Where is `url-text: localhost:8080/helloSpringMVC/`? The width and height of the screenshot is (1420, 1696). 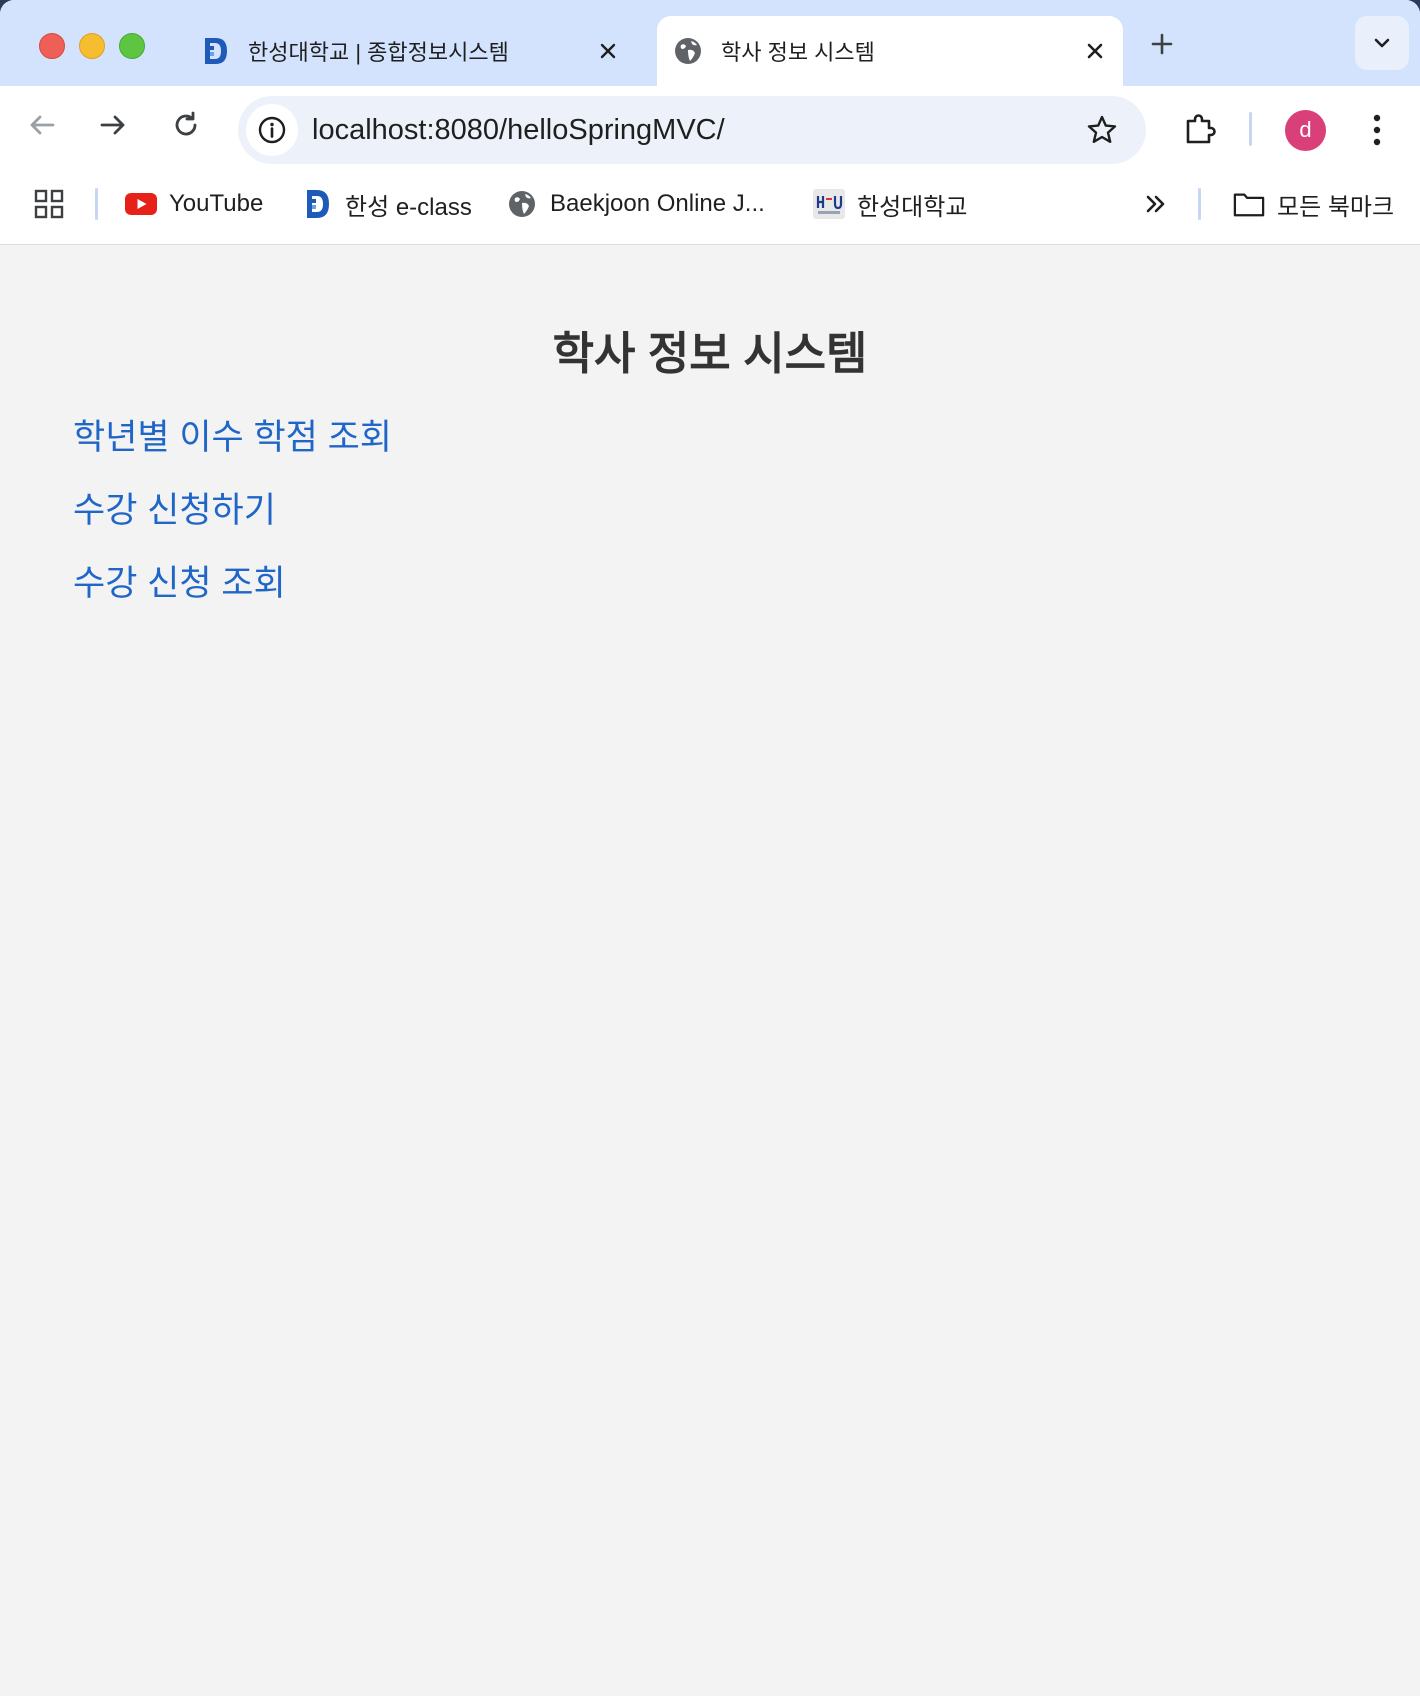
url-text: localhost:8080/helloSpringMVC/ is located at coordinates (518, 130).